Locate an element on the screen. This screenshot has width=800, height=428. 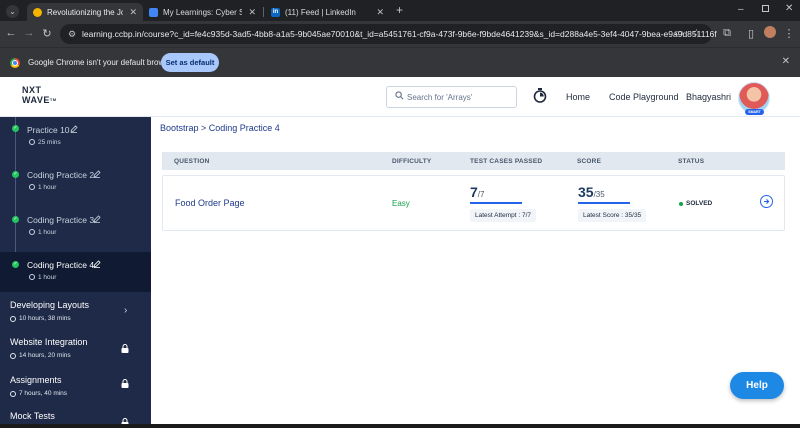
reload-icon: ↻ is located at coordinates (47, 33).